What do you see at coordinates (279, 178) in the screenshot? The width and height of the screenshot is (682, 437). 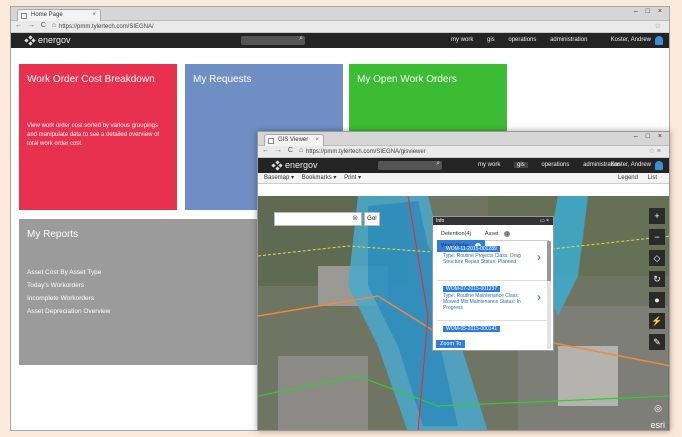 I see `basemap-dropdown: Basemap ▾` at bounding box center [279, 178].